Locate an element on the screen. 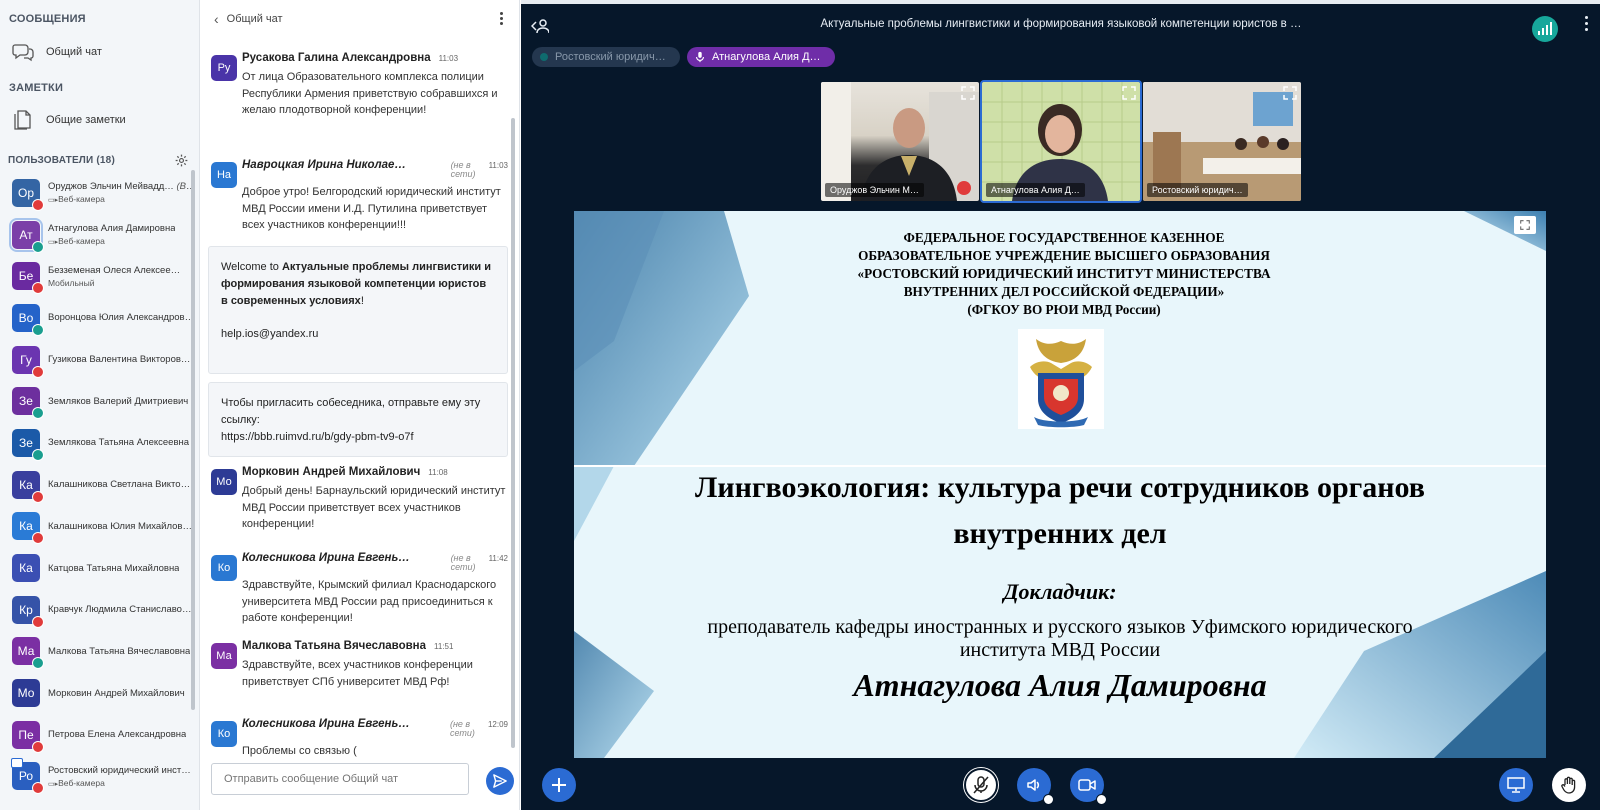  message-header: Русакова Галина Александровна 11:03 is located at coordinates (375, 58).